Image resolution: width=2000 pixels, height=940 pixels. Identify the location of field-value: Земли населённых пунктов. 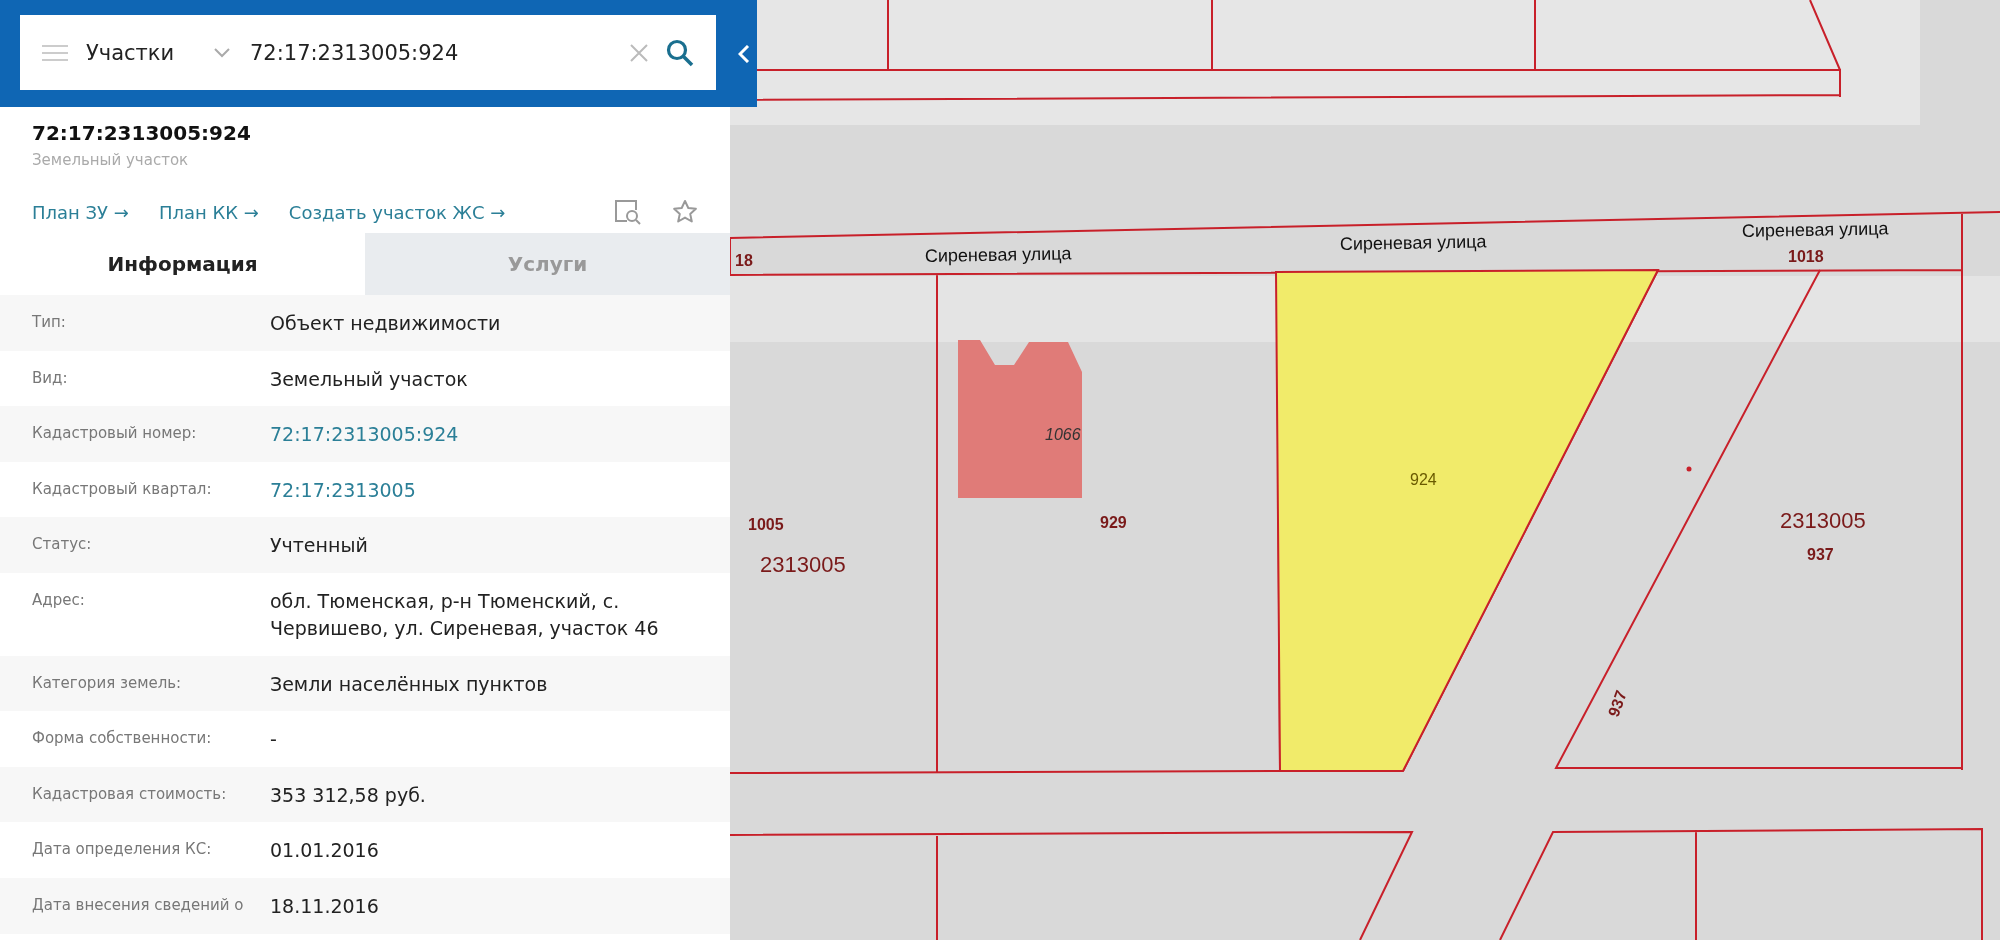
(409, 684).